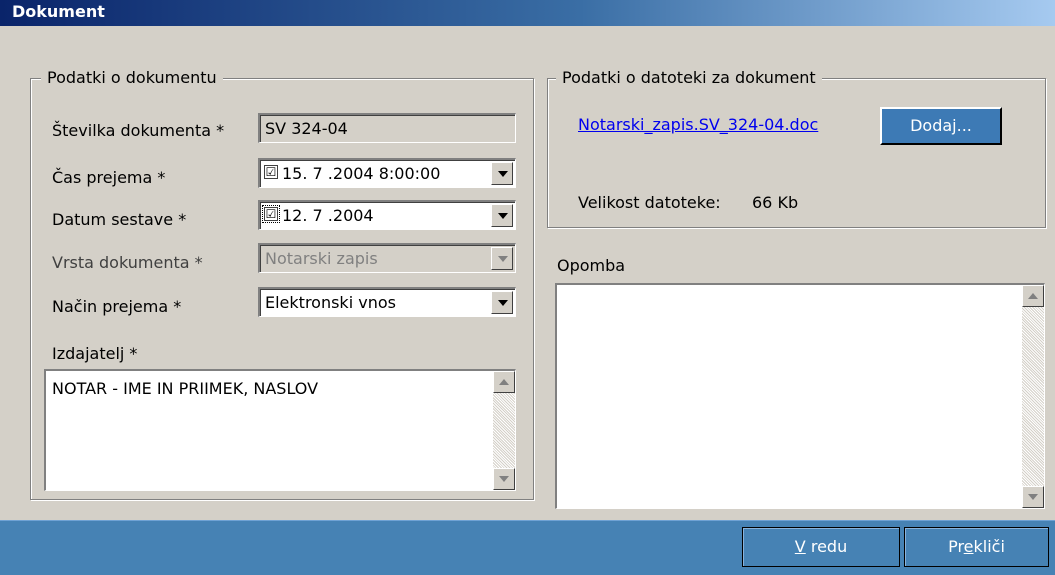  What do you see at coordinates (127, 262) in the screenshot?
I see `vrsta-label: Vrsta dokumenta *` at bounding box center [127, 262].